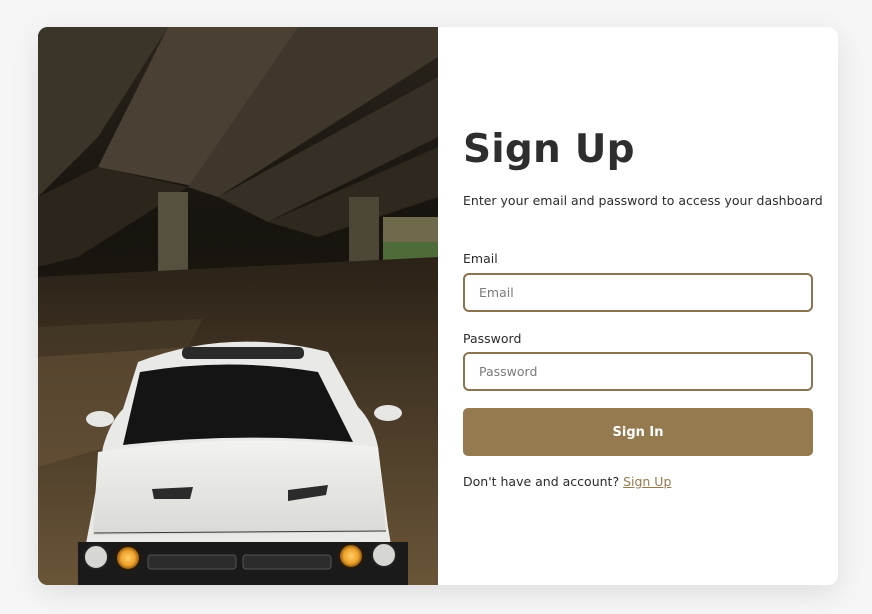  I want to click on password-field, so click(638, 371).